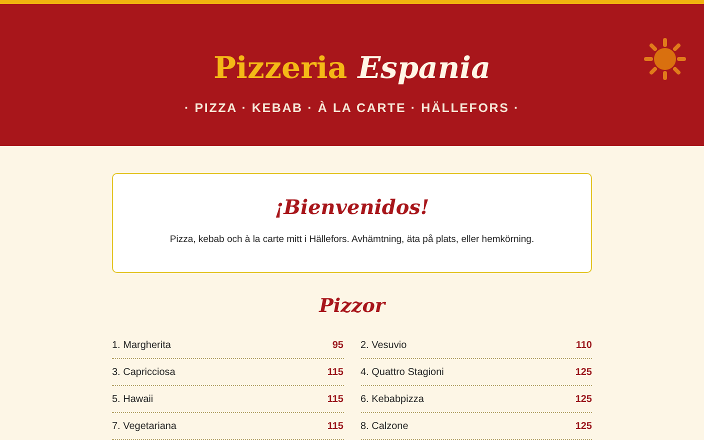 The image size is (704, 440). I want to click on tagline: · PIZZA · KEBAB · À LA CARTE · HÄLLEFORS ·, so click(352, 108).